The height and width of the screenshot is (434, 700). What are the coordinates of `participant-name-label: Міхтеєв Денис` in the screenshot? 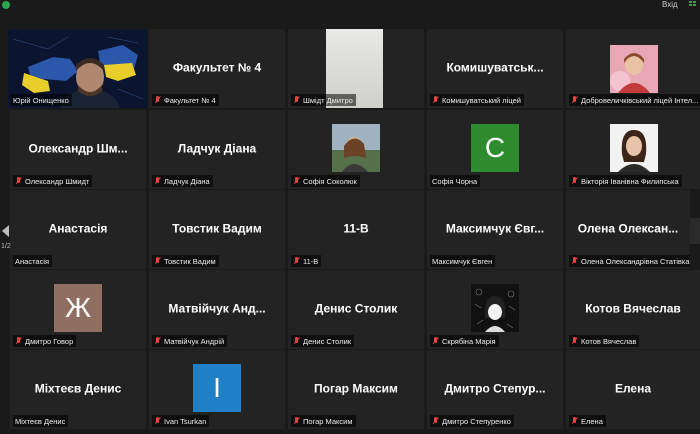 It's located at (41, 421).